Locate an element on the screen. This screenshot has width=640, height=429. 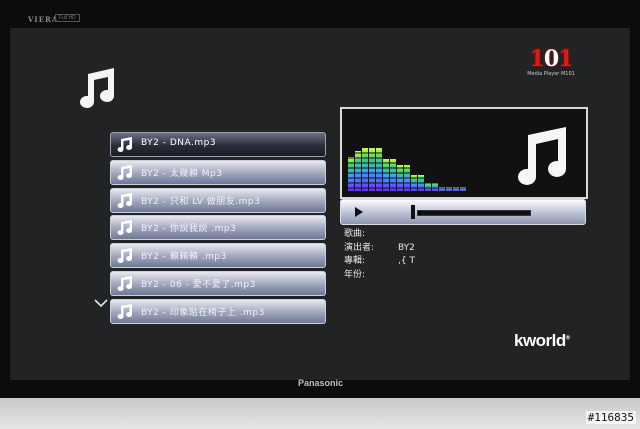
year-label: 年份: is located at coordinates (355, 274).